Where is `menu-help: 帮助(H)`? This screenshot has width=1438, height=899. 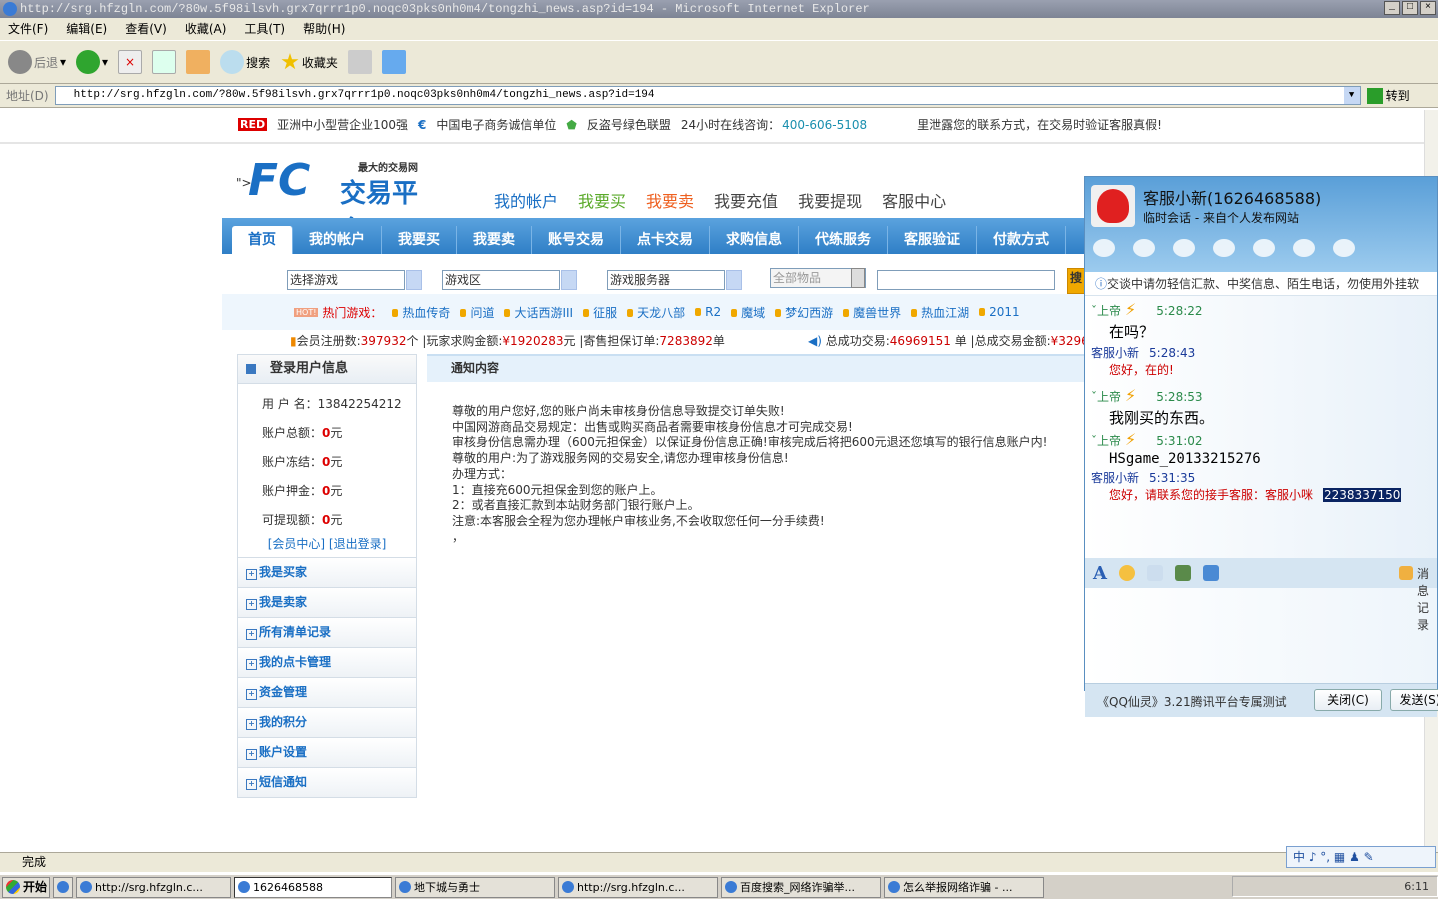 menu-help: 帮助(H) is located at coordinates (324, 29).